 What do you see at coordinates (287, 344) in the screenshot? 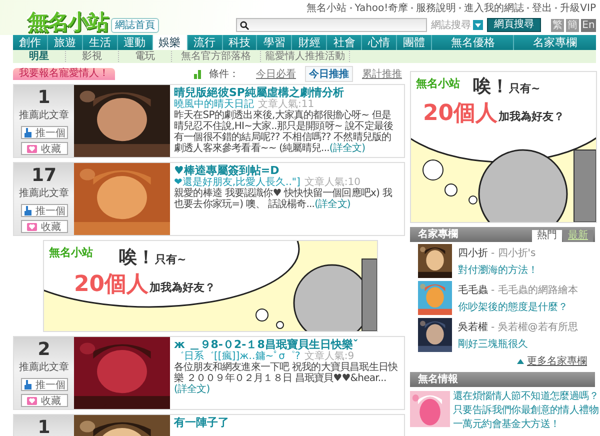
I see `article-title: ж ＿９8-０2-１8昌珉寶貝生日快樂ˇ` at bounding box center [287, 344].